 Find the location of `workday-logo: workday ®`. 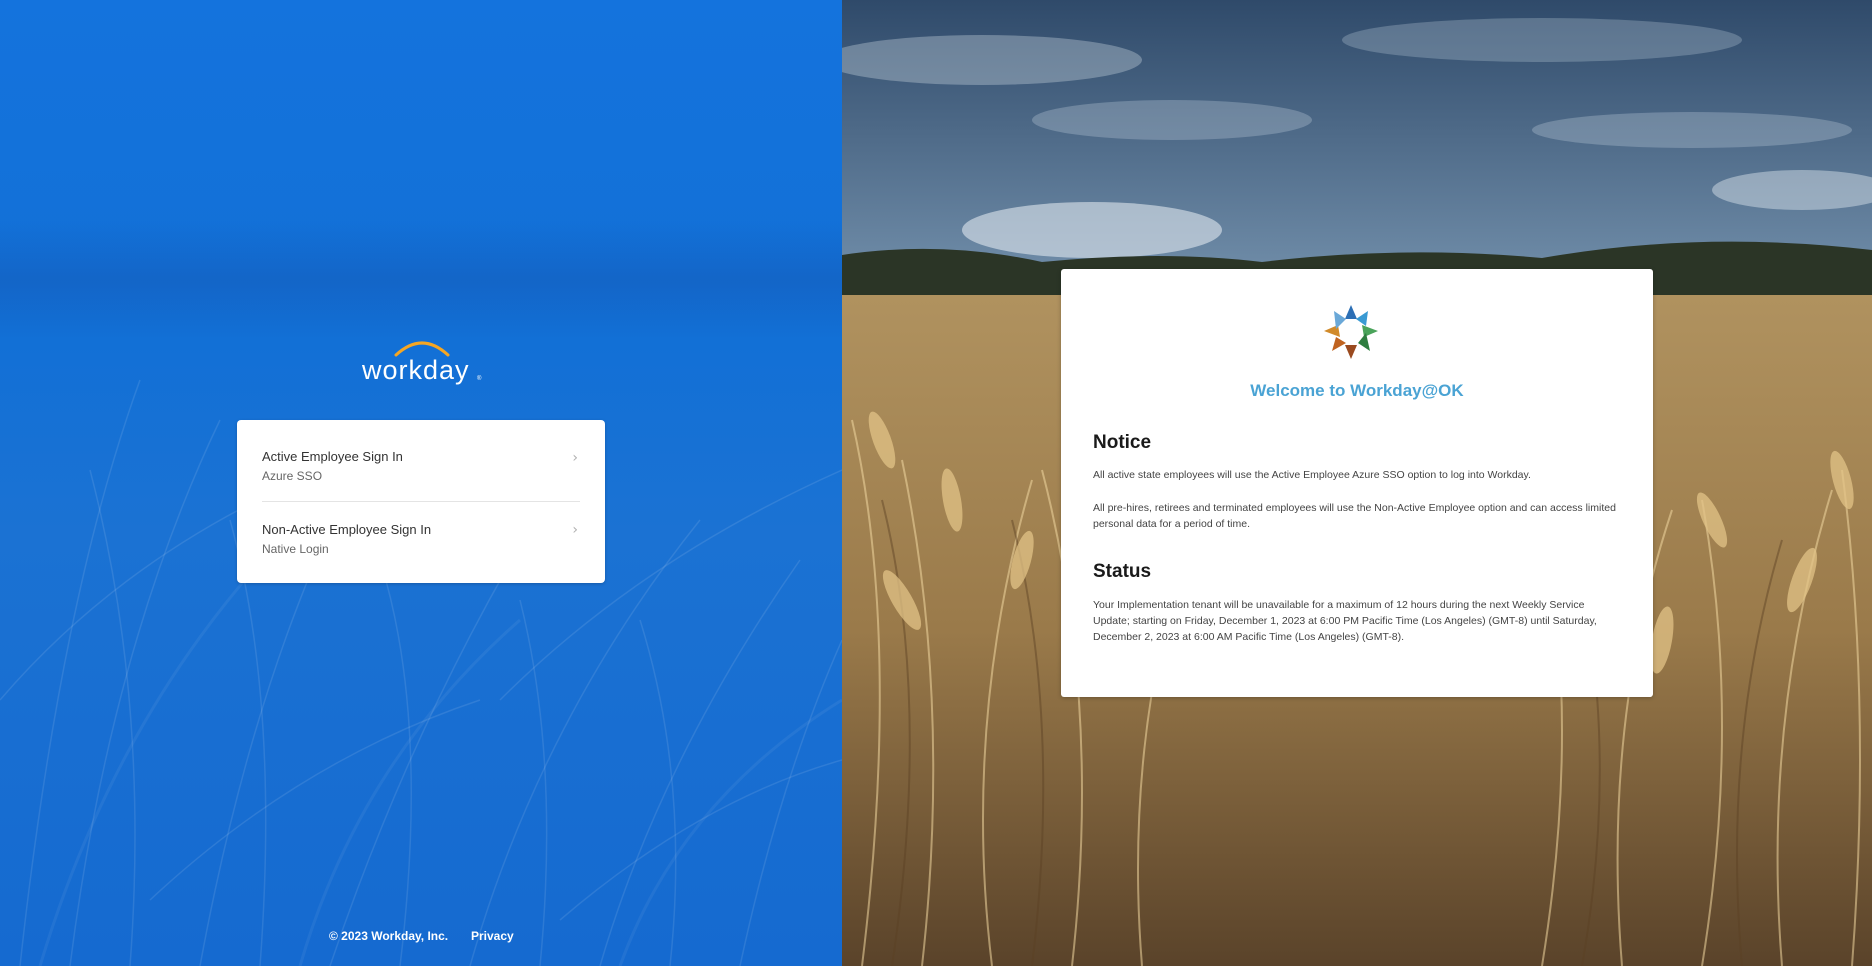

workday-logo: workday ® is located at coordinates (422, 361).